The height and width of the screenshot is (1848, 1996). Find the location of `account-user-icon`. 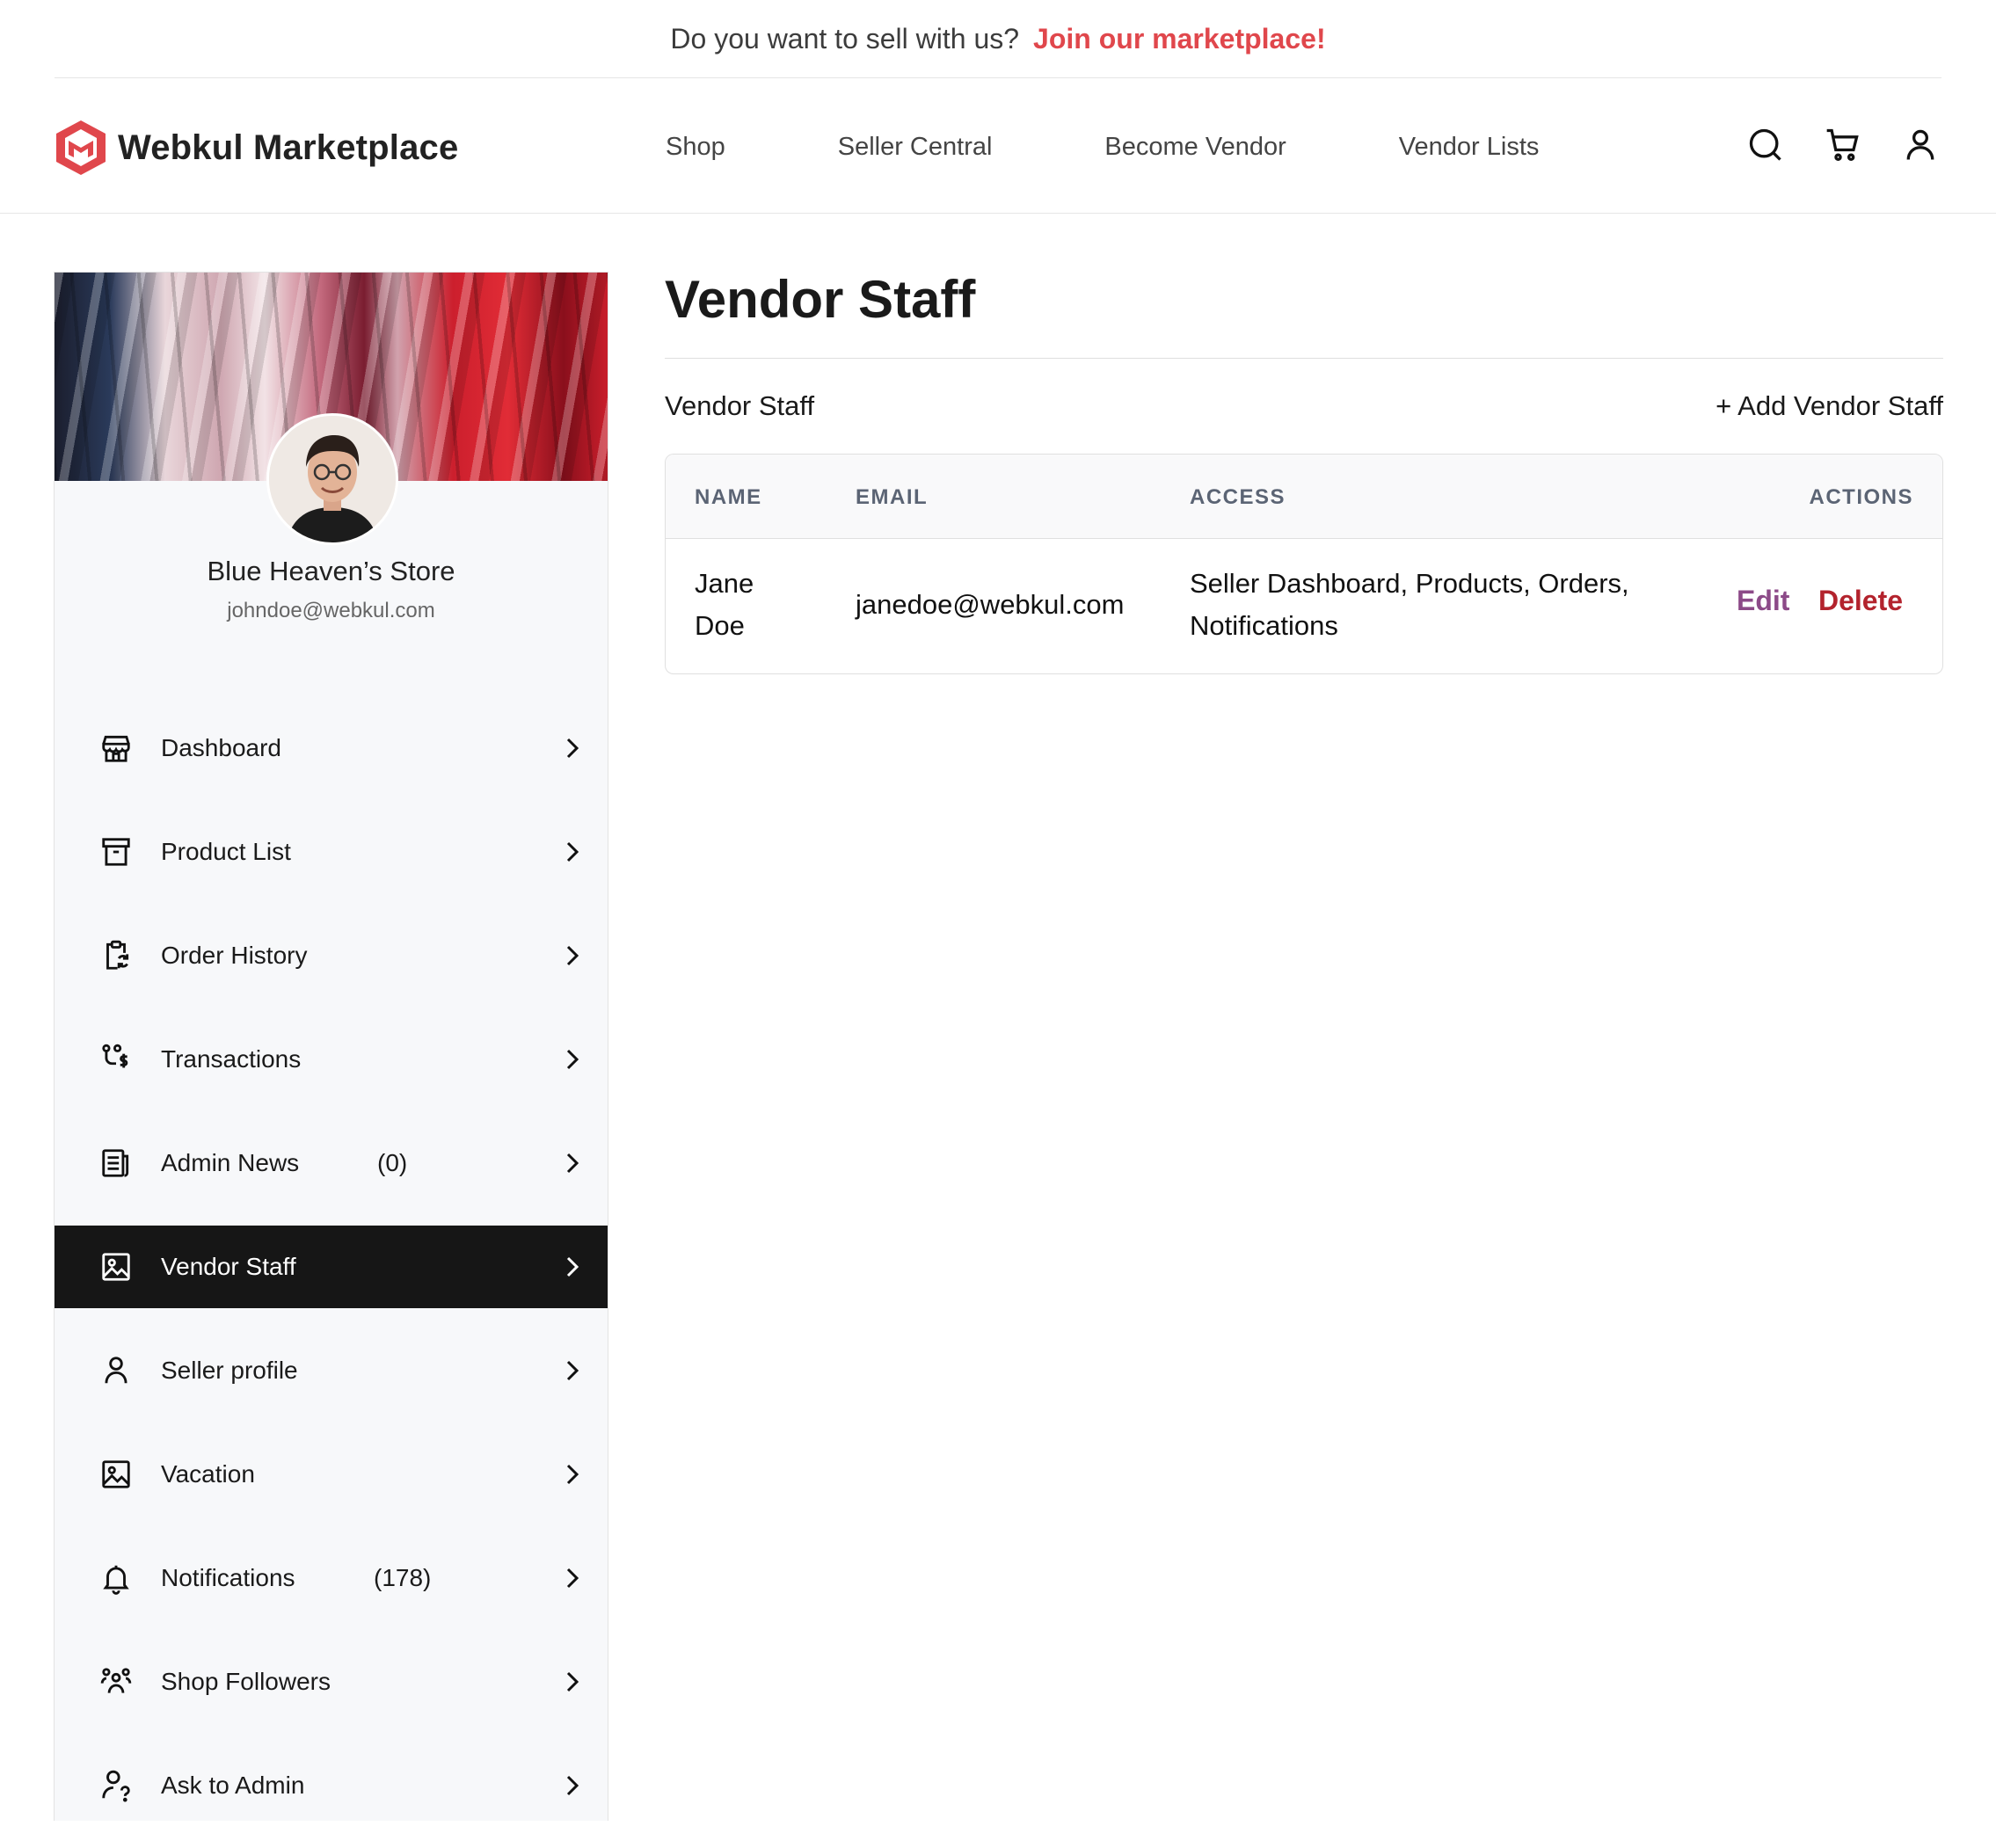

account-user-icon is located at coordinates (1920, 145).